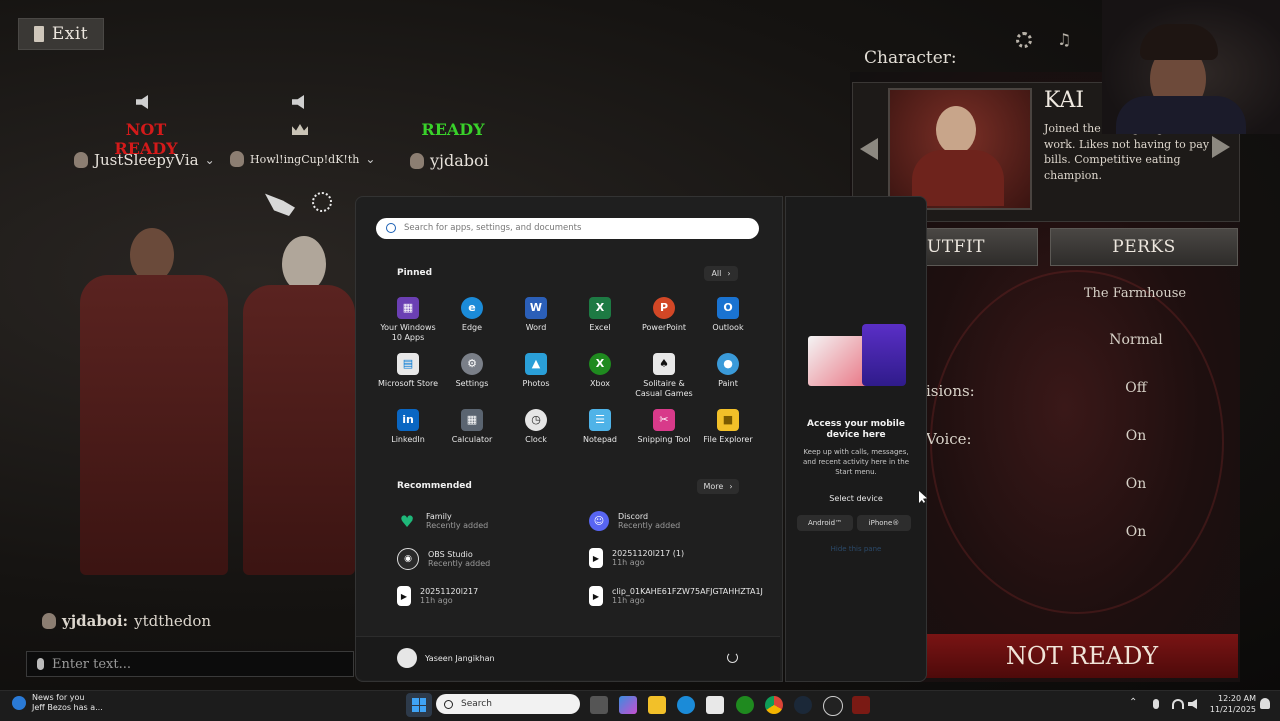  I want to click on exit-button: Exit, so click(61, 34).